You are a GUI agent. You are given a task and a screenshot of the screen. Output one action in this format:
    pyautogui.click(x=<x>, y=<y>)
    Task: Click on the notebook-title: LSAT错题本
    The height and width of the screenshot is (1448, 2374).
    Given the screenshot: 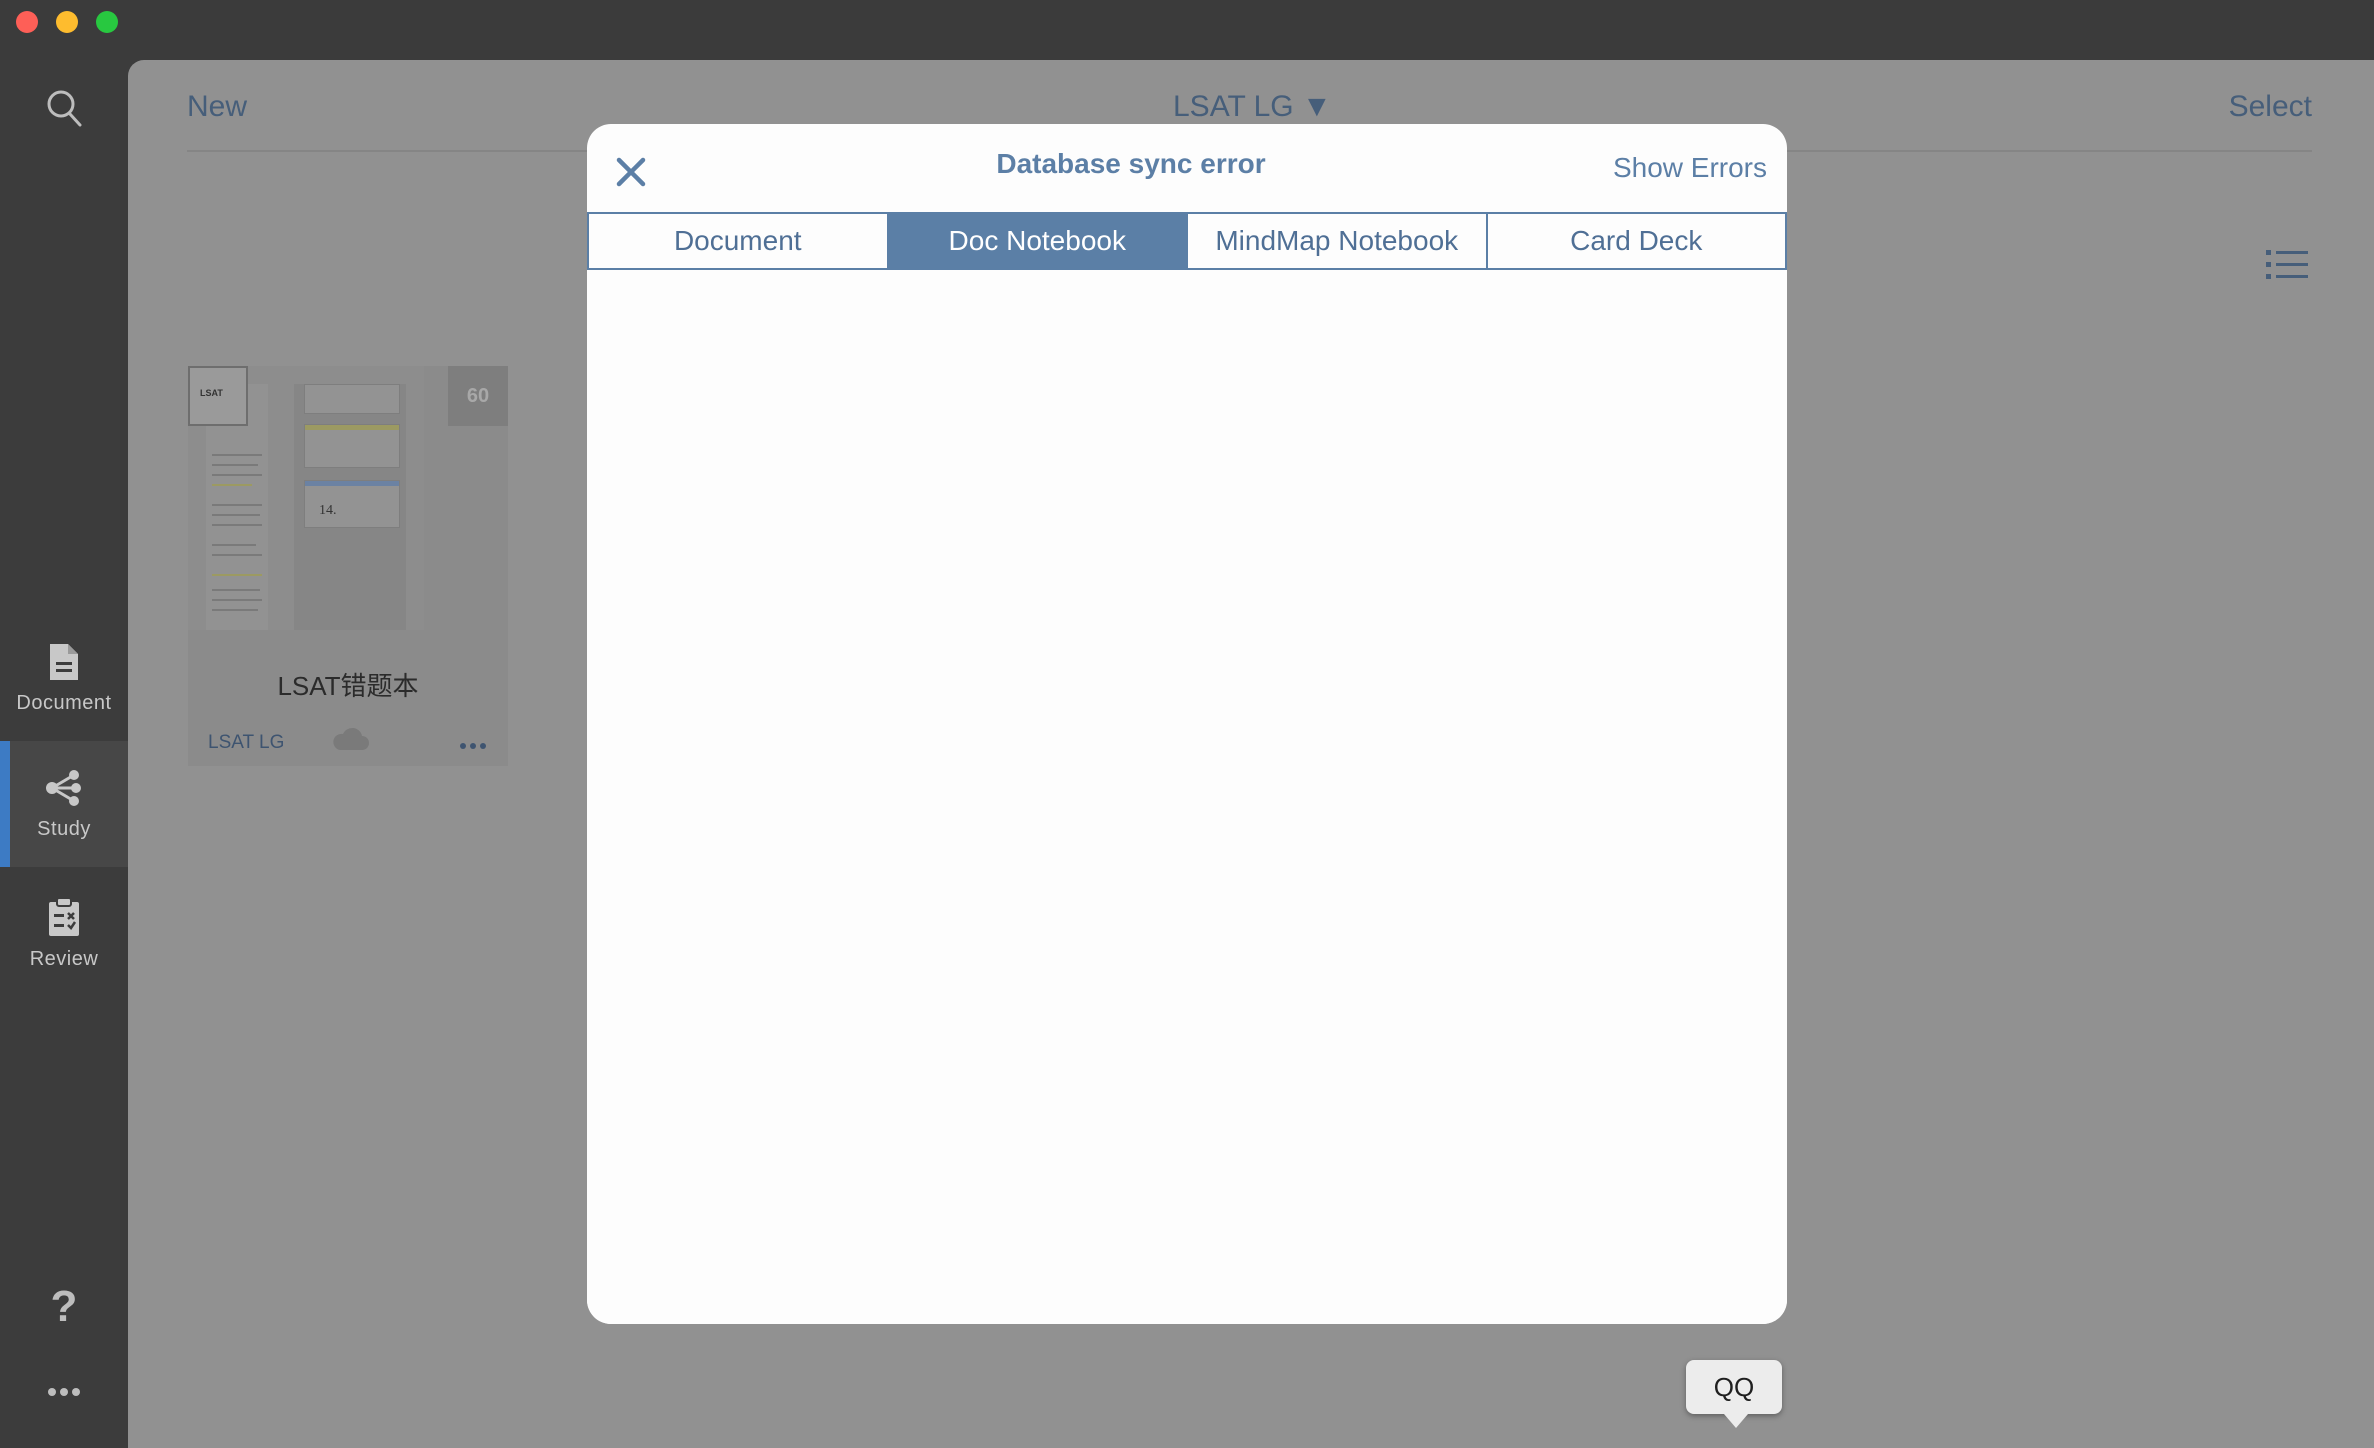 What is the action you would take?
    pyautogui.click(x=348, y=686)
    